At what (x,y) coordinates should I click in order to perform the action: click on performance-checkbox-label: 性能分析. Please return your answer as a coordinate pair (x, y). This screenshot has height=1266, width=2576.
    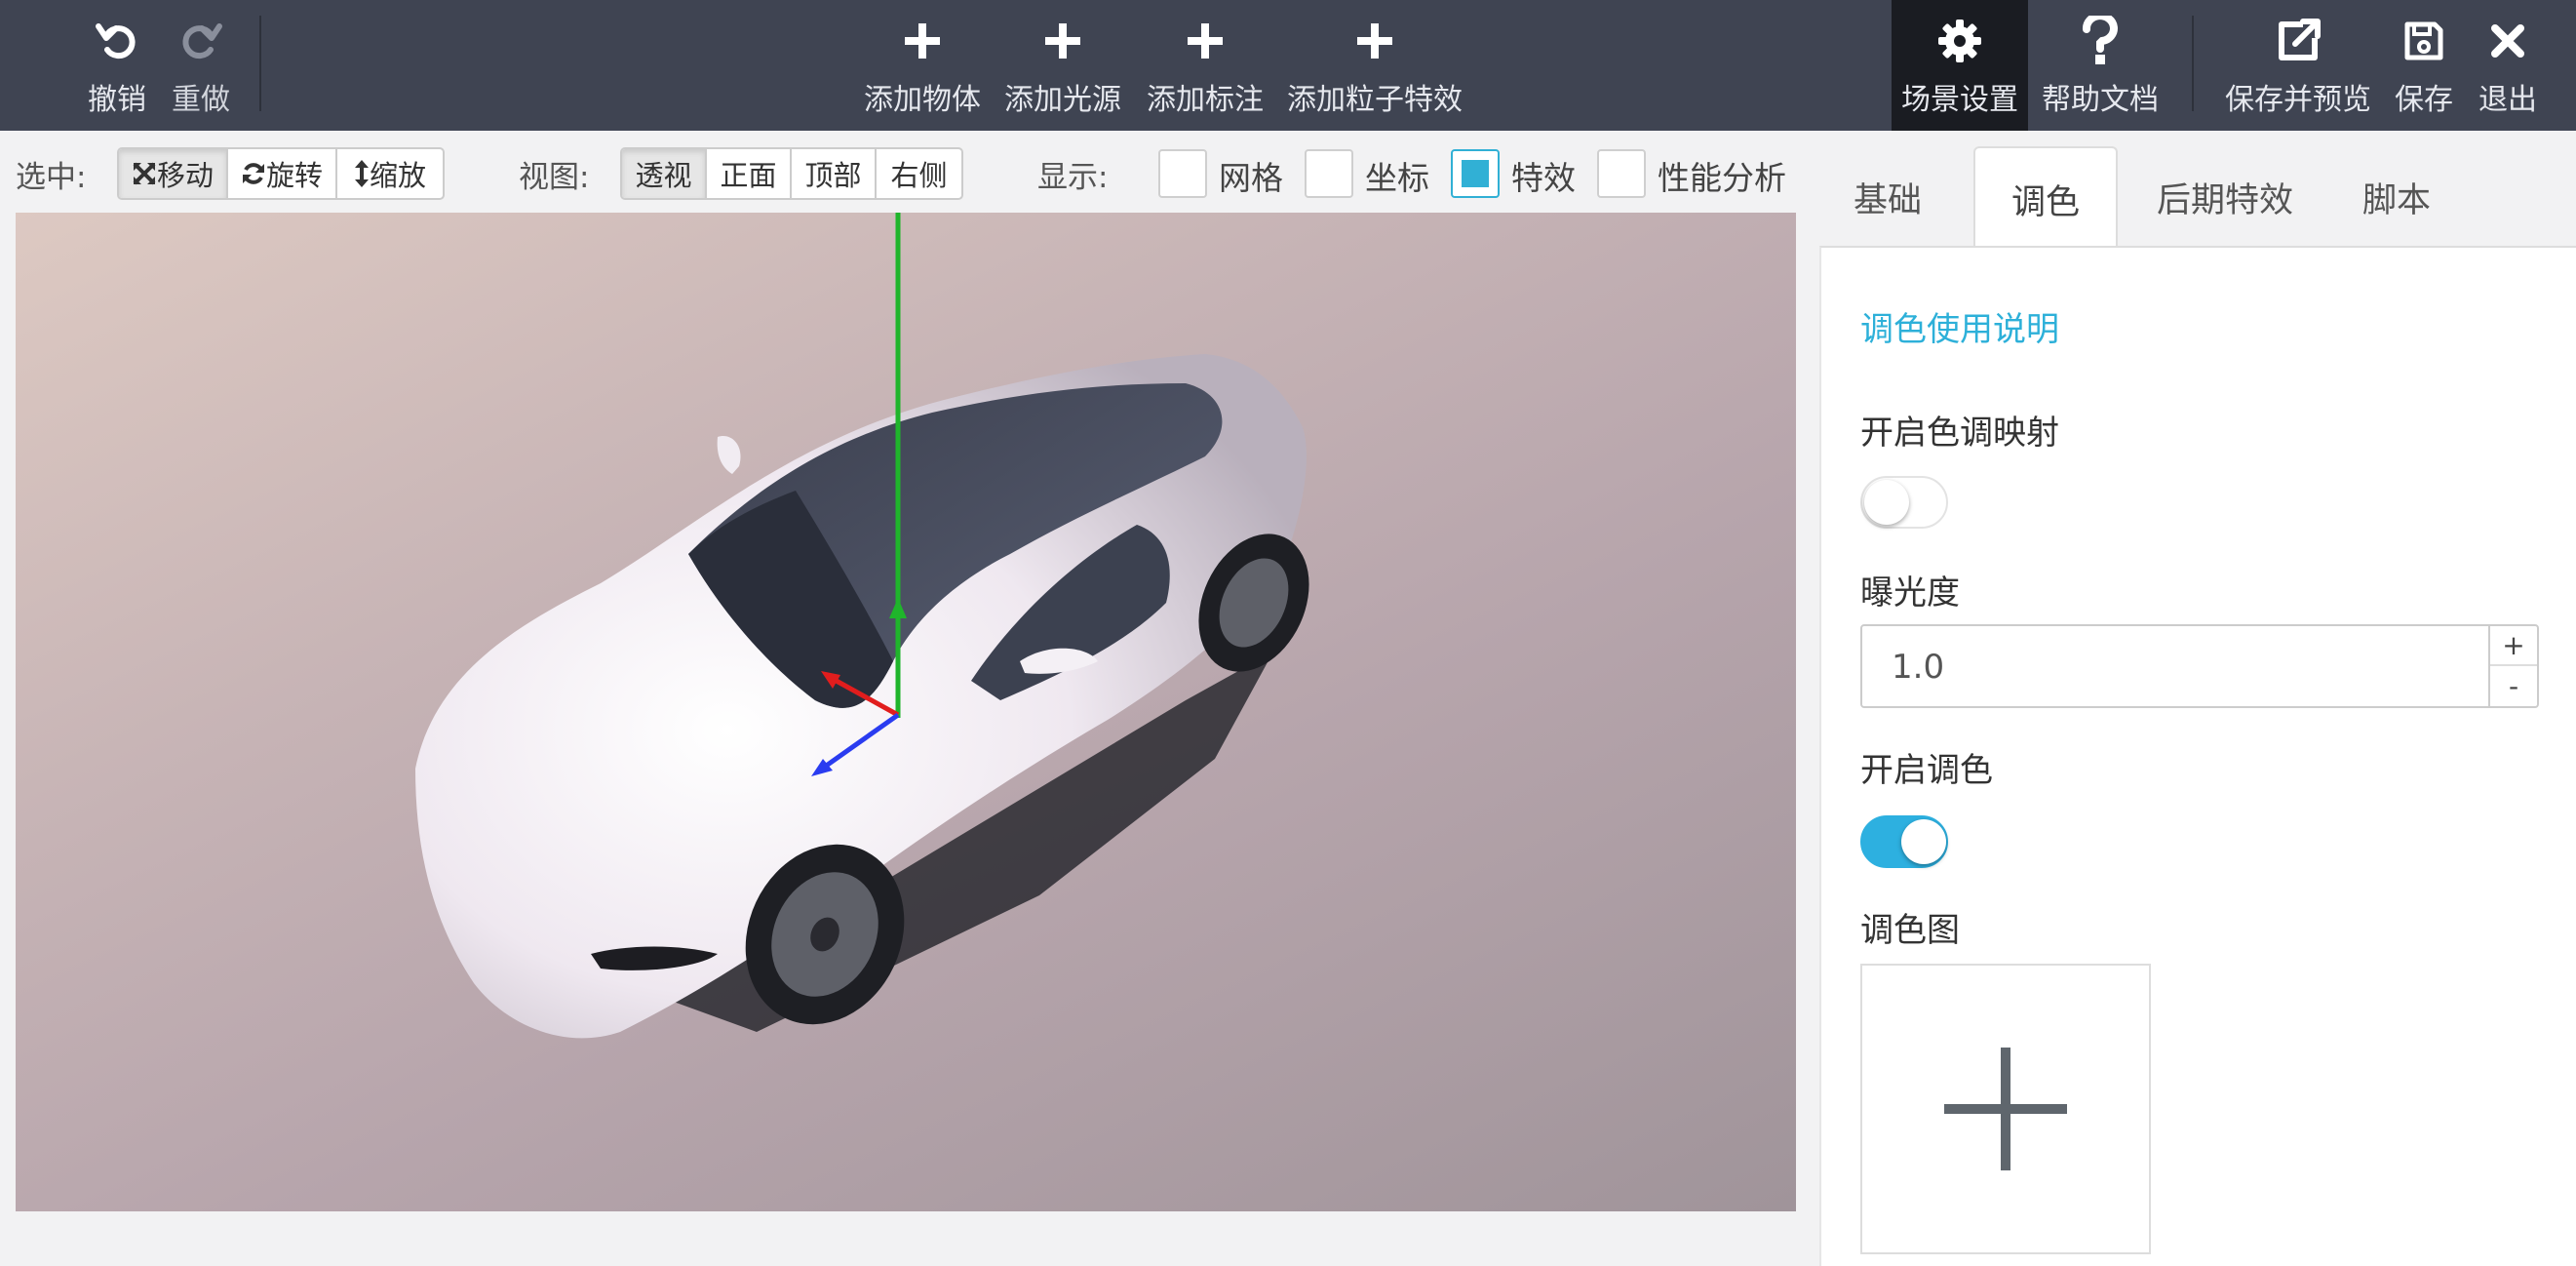
    Looking at the image, I should click on (1722, 178).